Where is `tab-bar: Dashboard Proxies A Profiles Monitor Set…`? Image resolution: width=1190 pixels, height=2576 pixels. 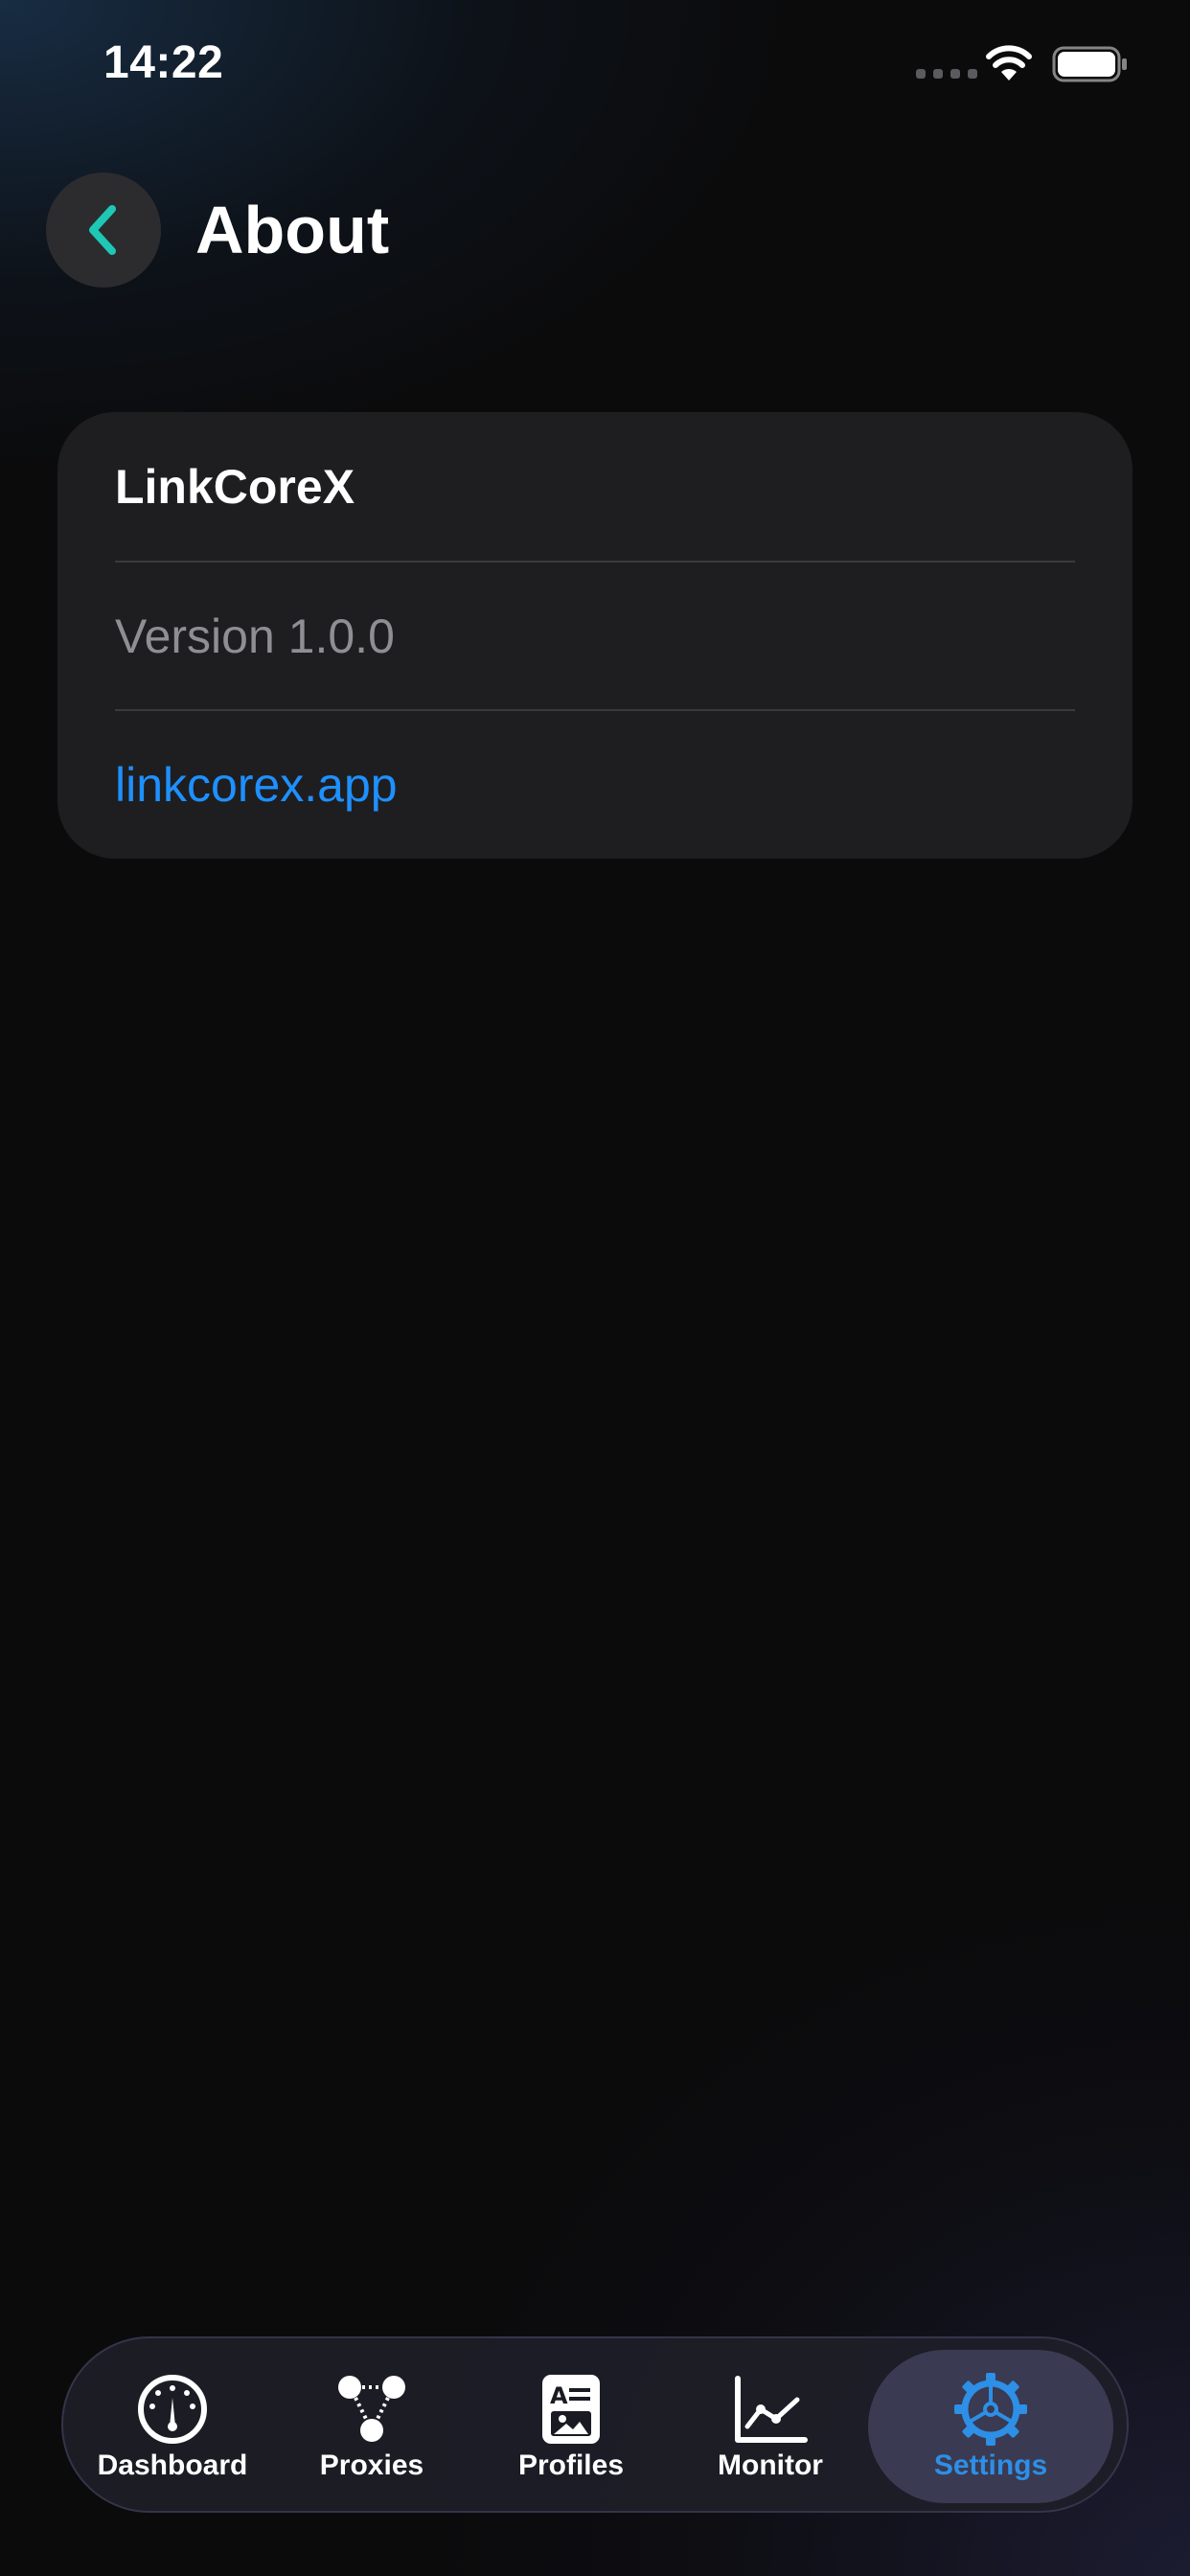
tab-bar: Dashboard Proxies A Profiles Monitor Set… is located at coordinates (595, 2424).